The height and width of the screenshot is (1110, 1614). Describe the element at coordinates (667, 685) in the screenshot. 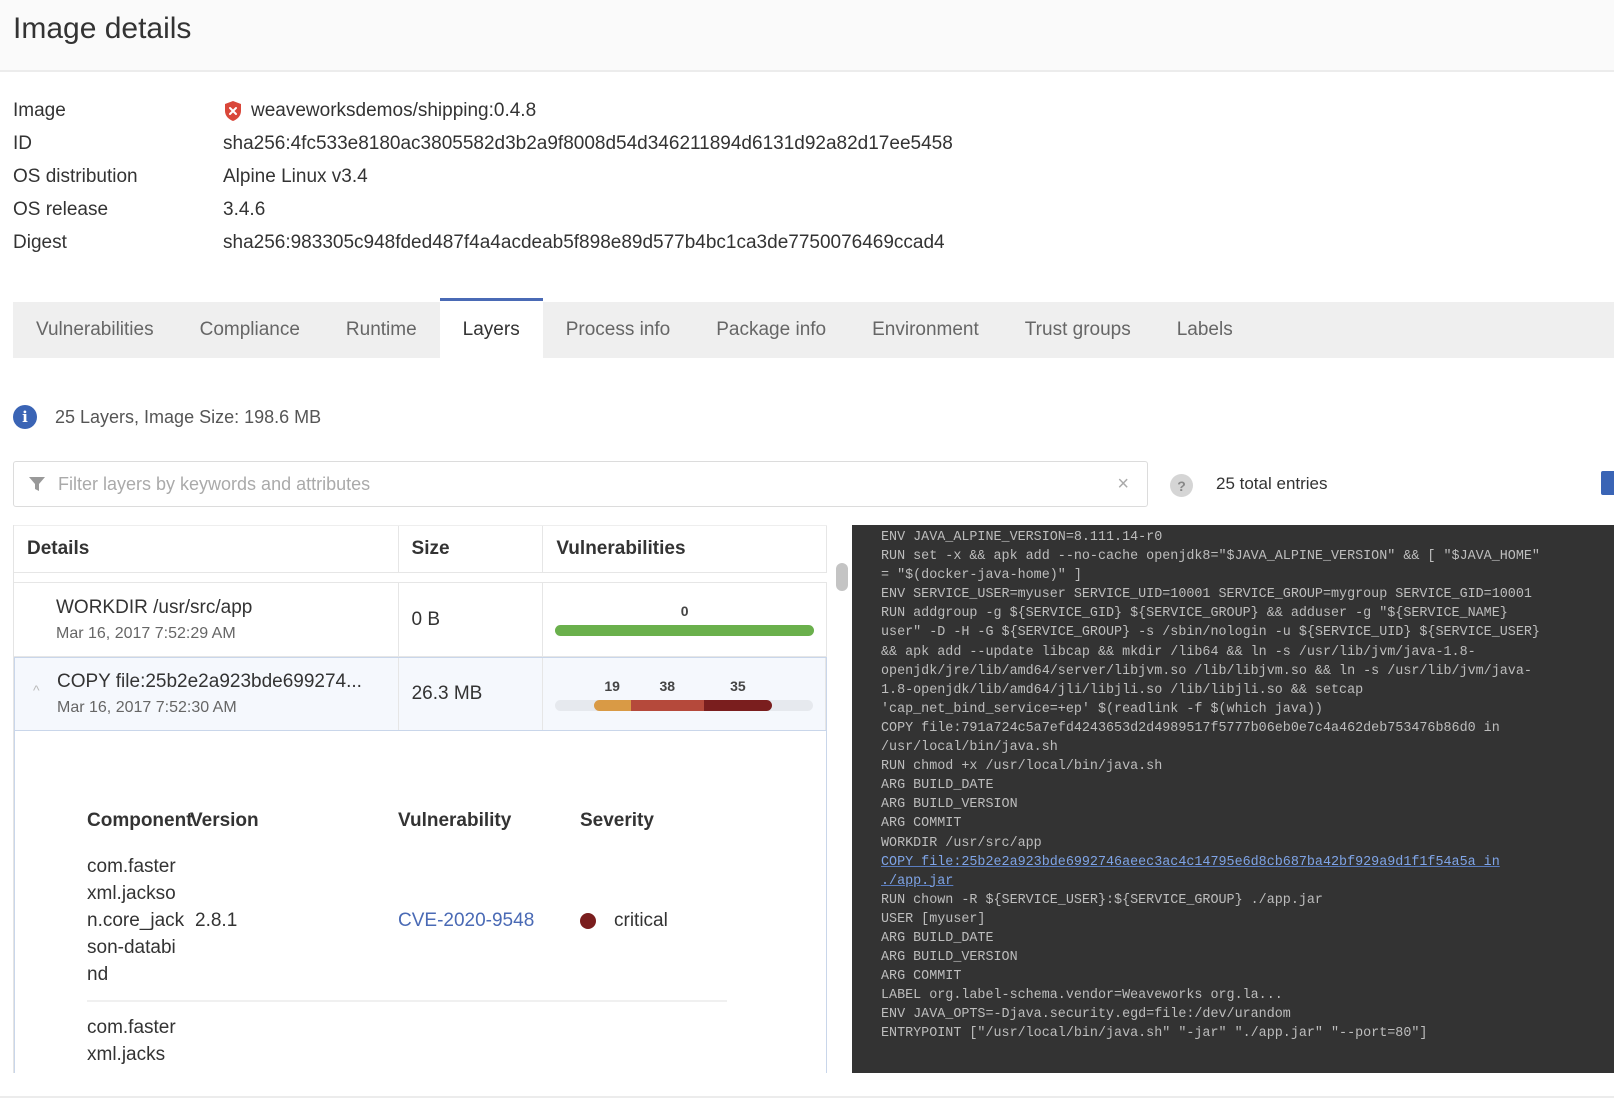

I see `vuln-count-high: 38` at that location.